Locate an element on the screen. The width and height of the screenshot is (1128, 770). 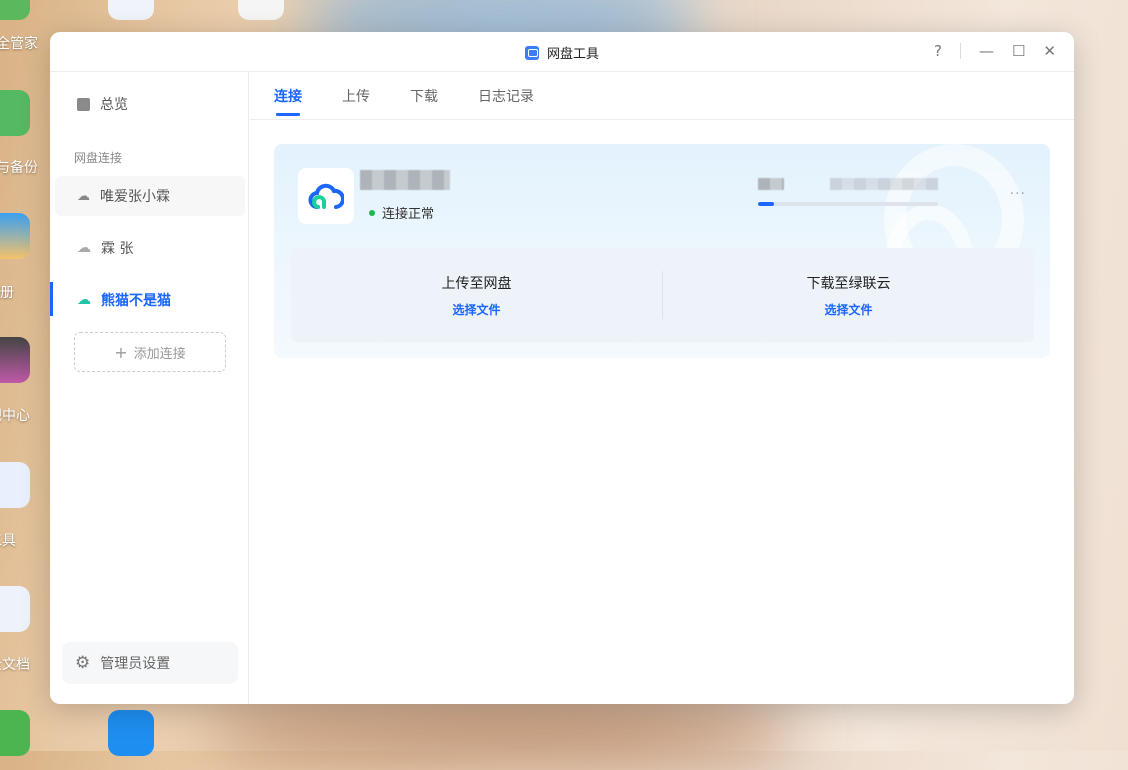
storage-progress-bar is located at coordinates (848, 204).